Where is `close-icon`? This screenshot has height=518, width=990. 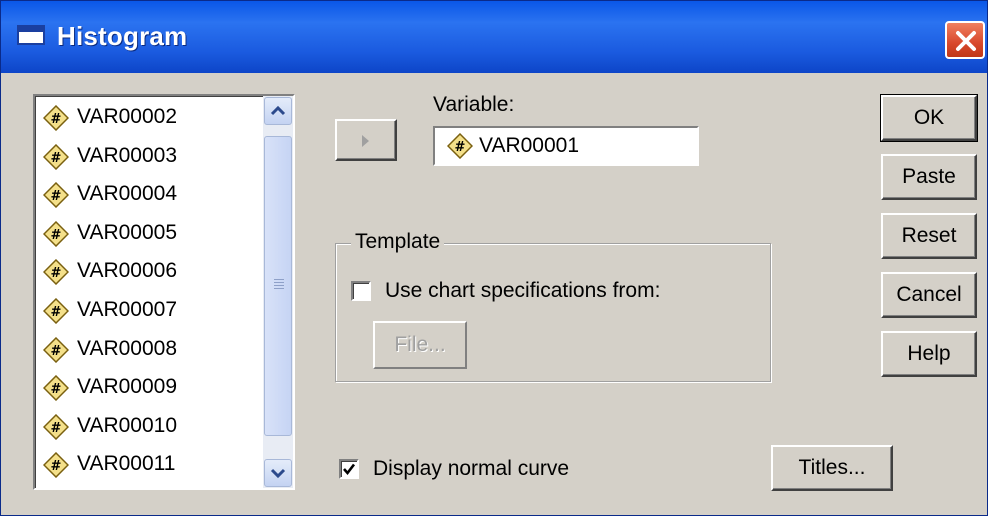
close-icon is located at coordinates (966, 41).